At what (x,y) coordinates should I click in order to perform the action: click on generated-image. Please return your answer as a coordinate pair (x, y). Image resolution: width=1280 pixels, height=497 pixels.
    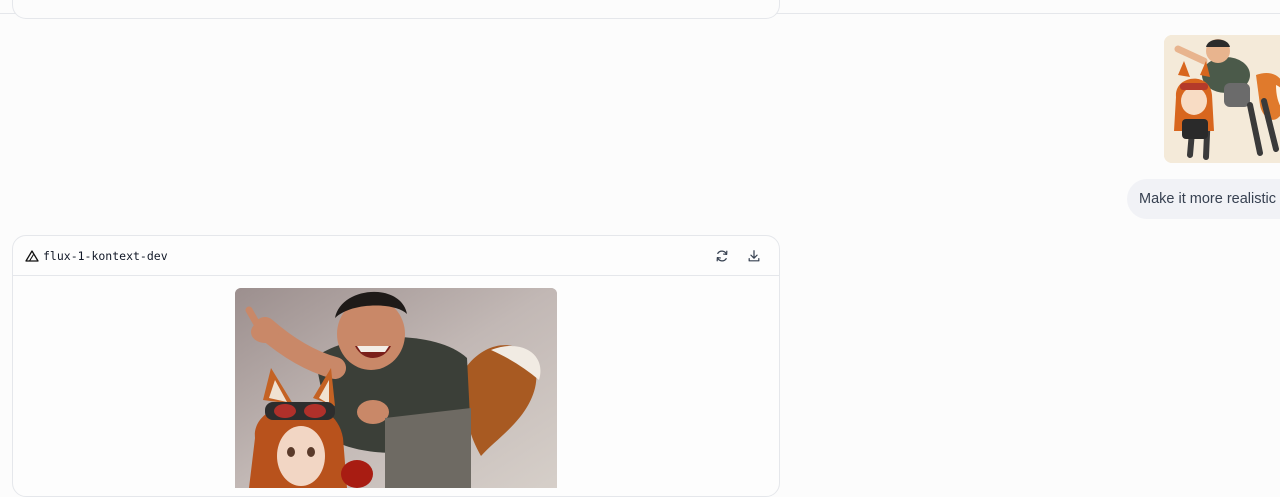
    Looking at the image, I should click on (396, 388).